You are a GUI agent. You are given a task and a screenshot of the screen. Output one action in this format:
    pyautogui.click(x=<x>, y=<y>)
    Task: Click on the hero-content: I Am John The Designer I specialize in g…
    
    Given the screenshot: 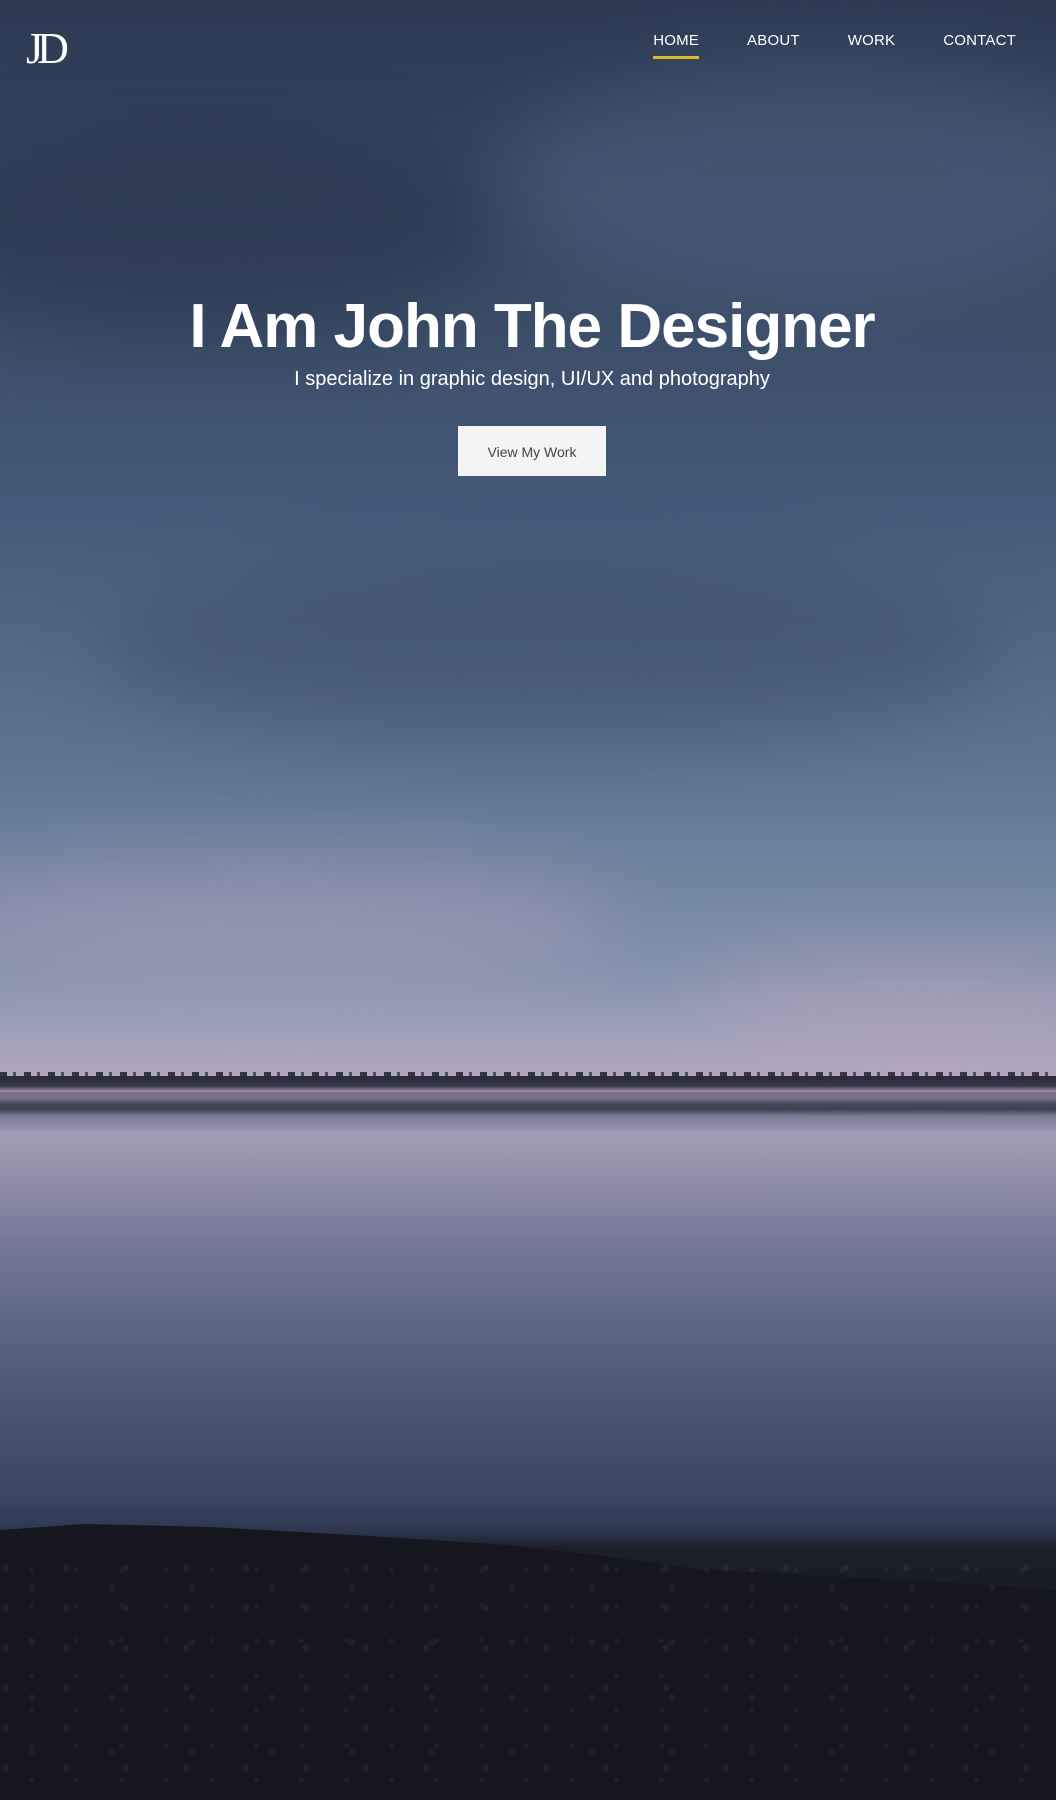 What is the action you would take?
    pyautogui.click(x=528, y=382)
    